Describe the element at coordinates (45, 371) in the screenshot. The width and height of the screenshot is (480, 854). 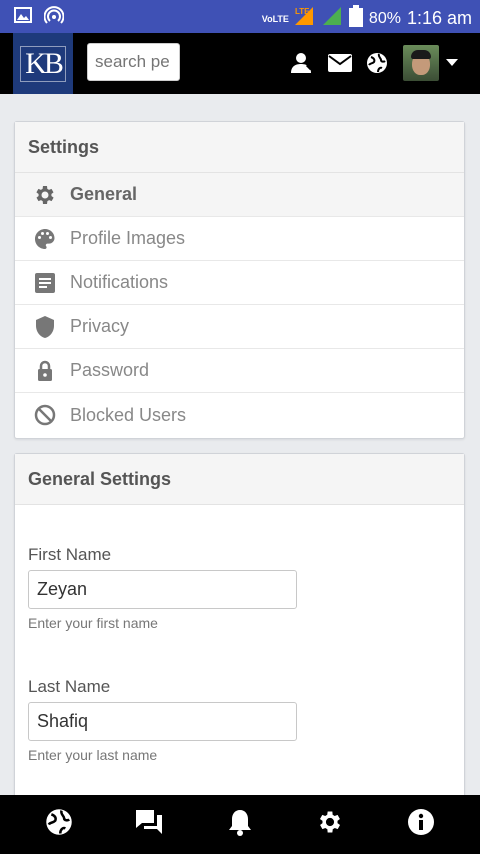
I see `lock-icon` at that location.